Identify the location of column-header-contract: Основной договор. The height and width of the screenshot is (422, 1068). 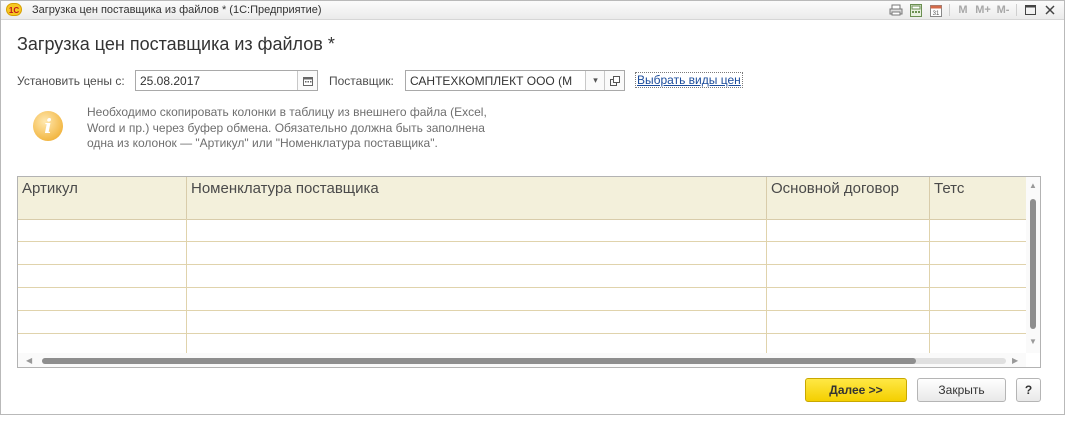
(848, 198).